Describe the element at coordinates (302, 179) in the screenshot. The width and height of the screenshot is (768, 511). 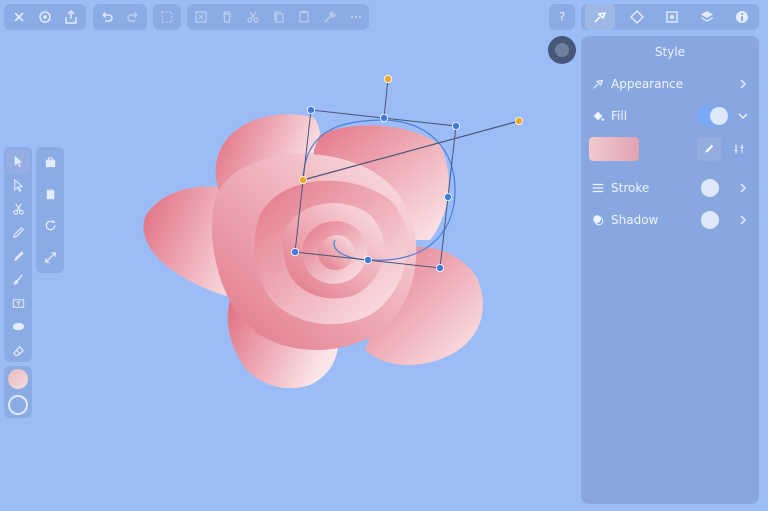
I see `gradient-start-handle` at that location.